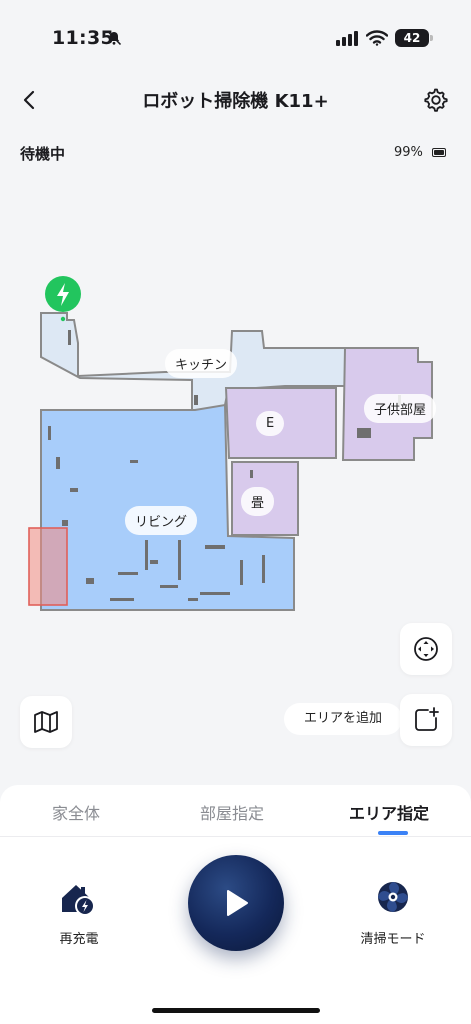  Describe the element at coordinates (347, 38) in the screenshot. I see `cellular-signal-icon` at that location.